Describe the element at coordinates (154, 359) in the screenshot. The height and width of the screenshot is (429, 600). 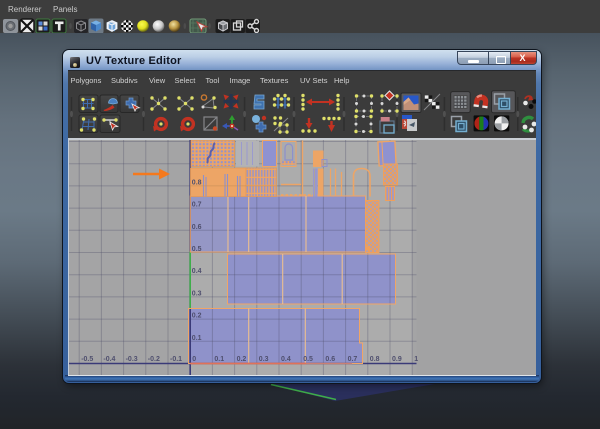
I see `svg-text: -0.2` at that location.